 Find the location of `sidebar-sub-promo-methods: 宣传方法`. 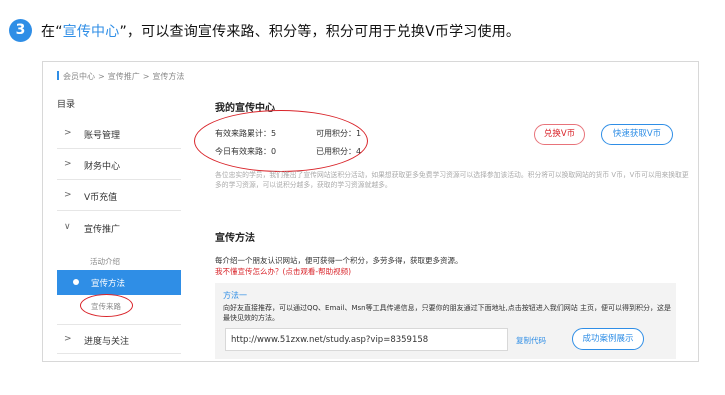

sidebar-sub-promo-methods: 宣传方法 is located at coordinates (119, 282).